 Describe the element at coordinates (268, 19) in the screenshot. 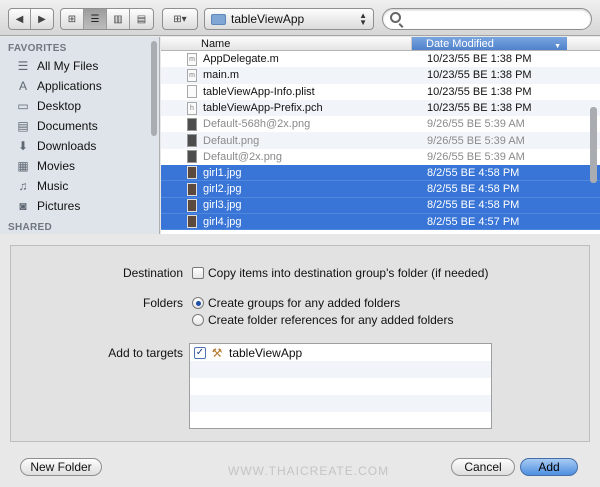

I see `path-folder-name: tableViewApp` at that location.